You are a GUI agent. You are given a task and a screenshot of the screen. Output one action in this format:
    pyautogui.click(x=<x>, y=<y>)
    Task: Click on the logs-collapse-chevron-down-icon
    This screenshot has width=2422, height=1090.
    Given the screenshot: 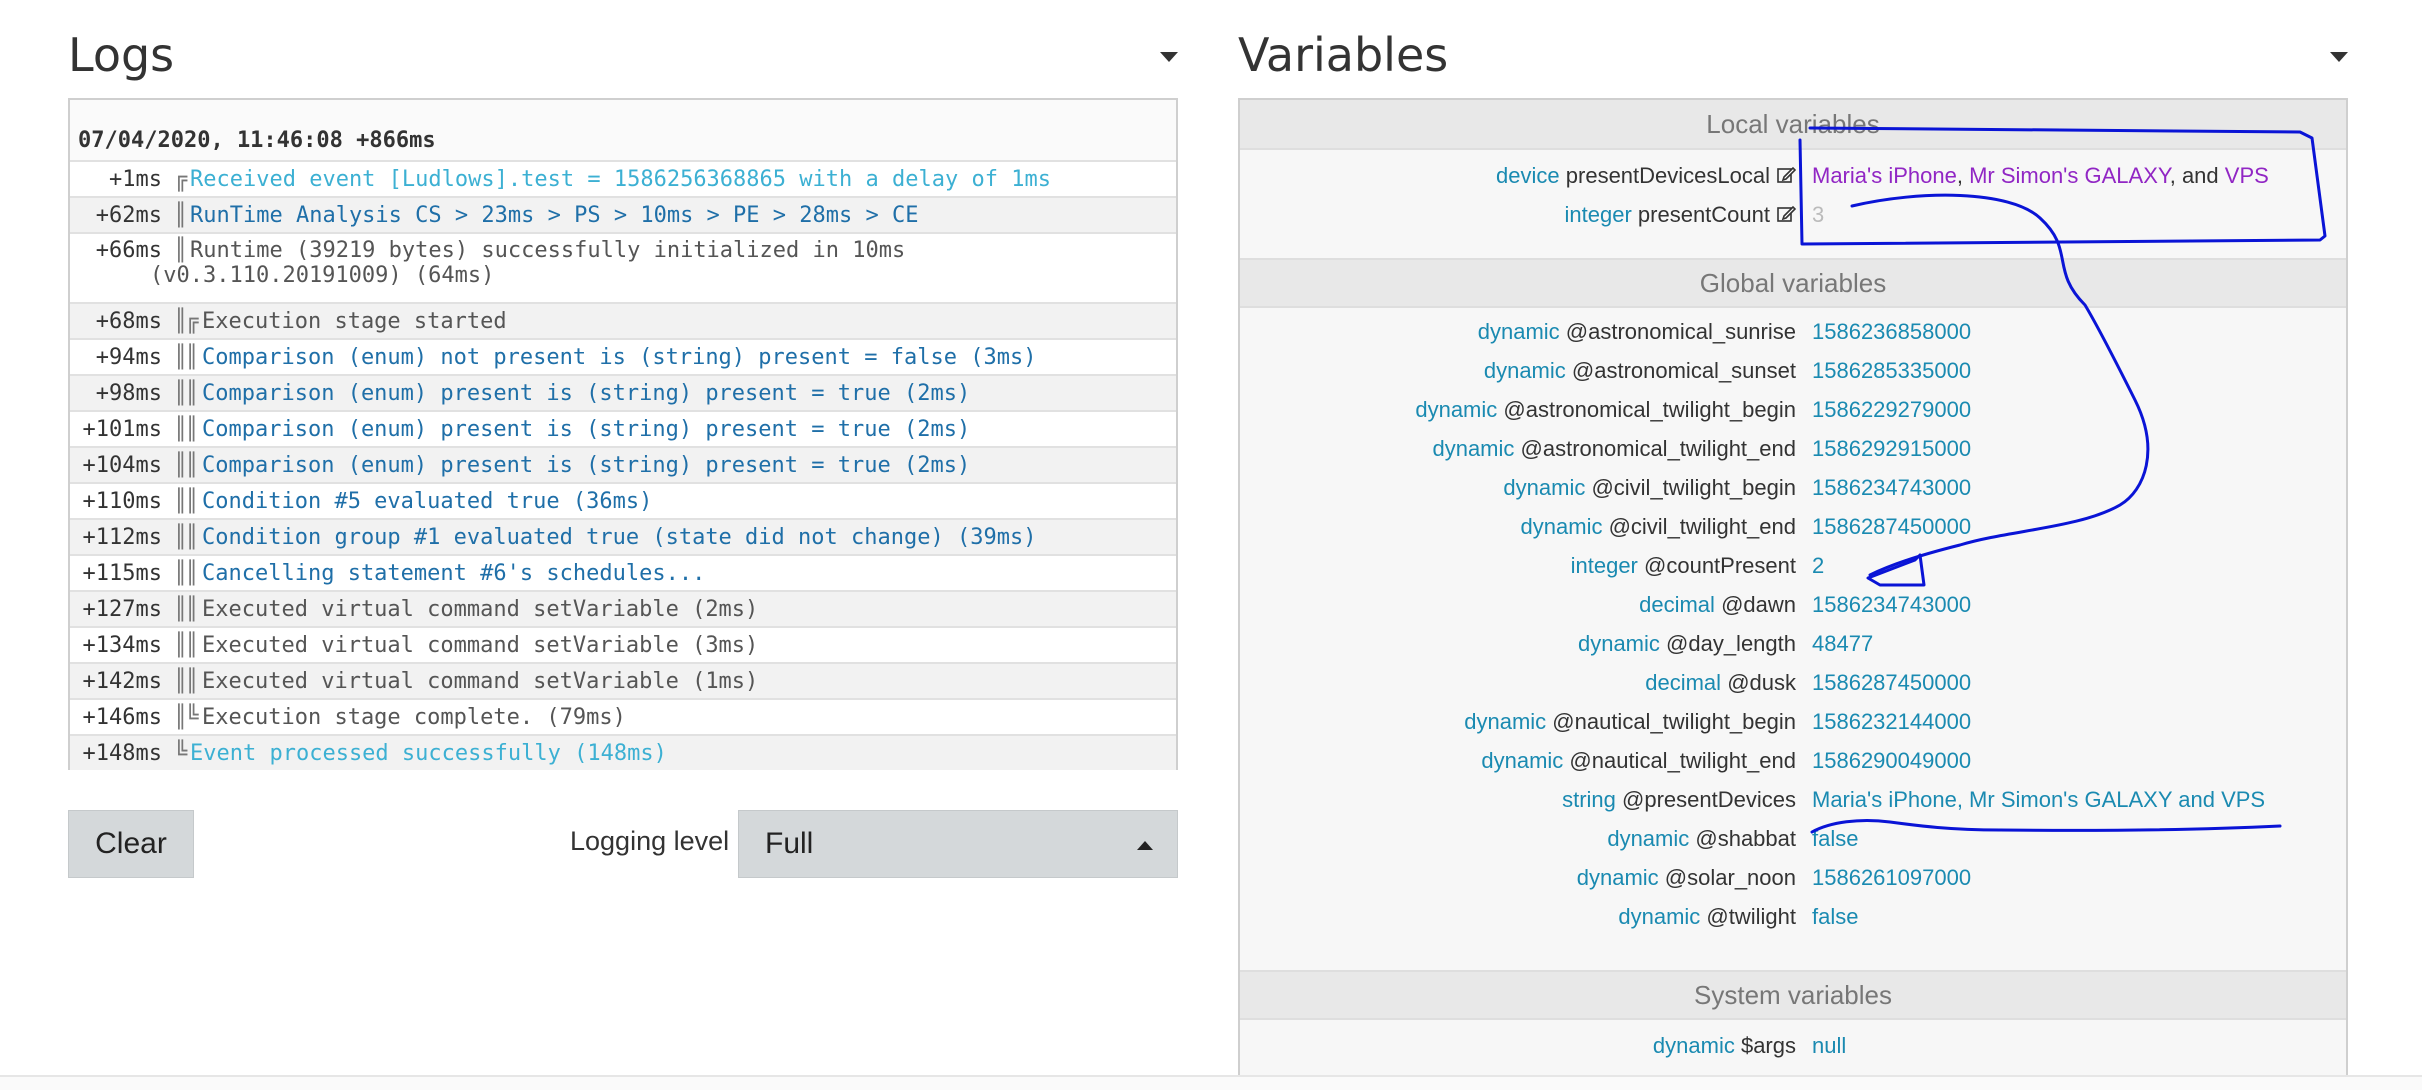 What is the action you would take?
    pyautogui.click(x=1169, y=57)
    